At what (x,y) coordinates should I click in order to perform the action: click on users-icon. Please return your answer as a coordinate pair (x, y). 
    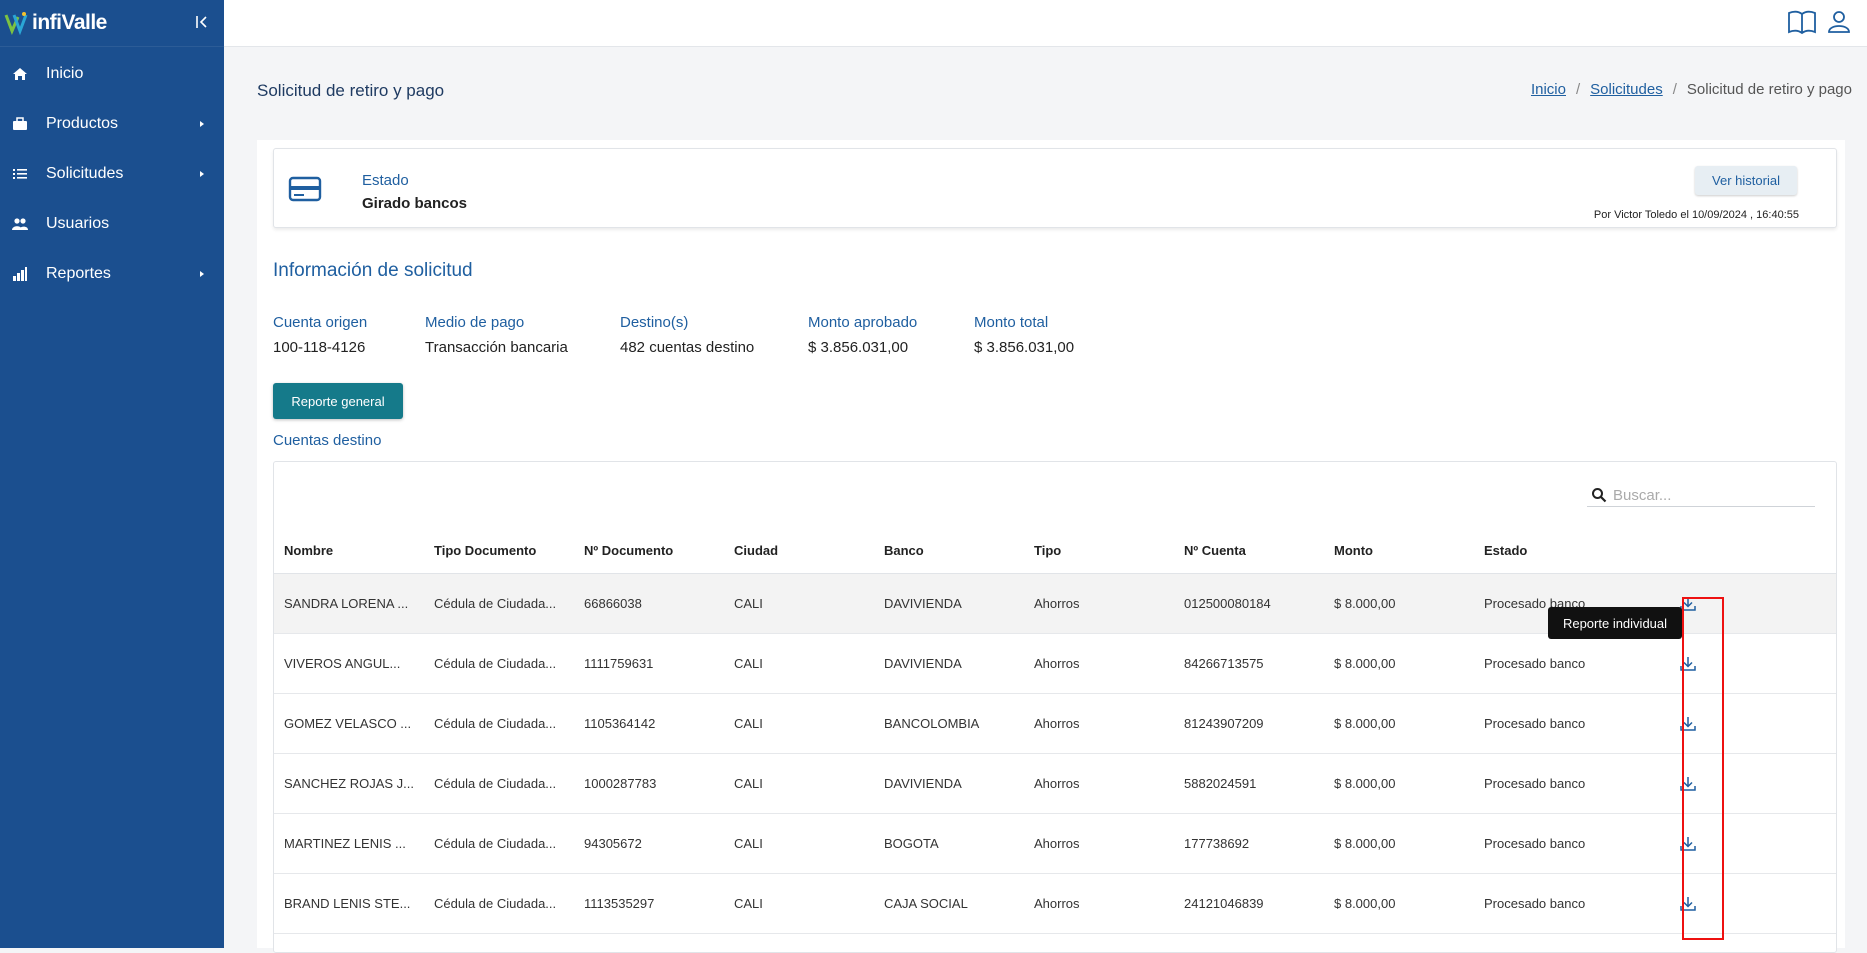
    Looking at the image, I should click on (20, 224).